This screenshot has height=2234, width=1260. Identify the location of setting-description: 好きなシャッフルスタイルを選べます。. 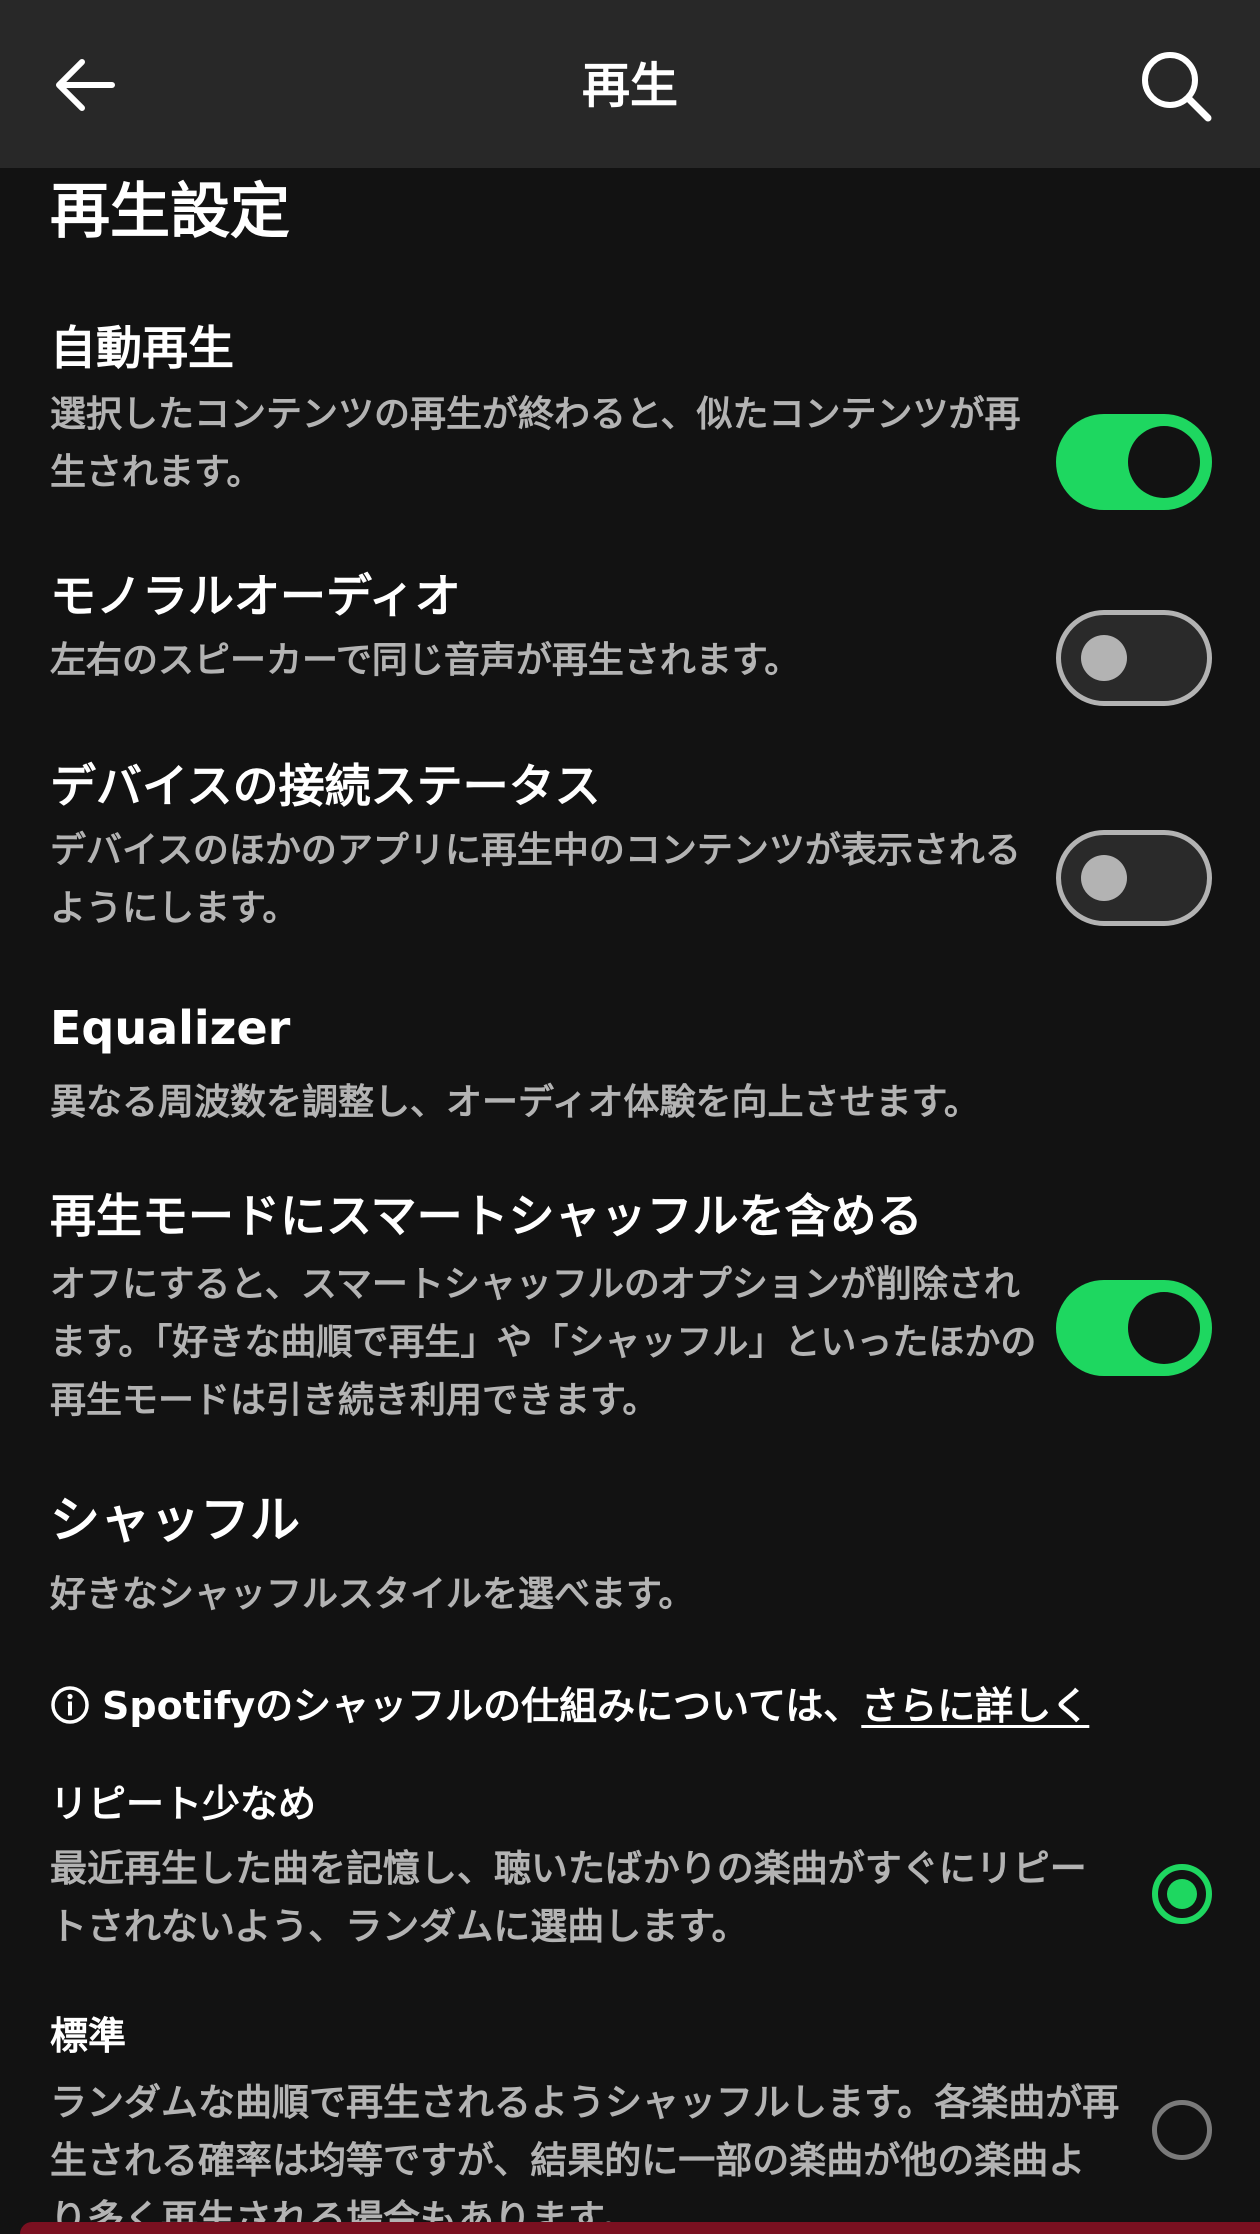
(372, 1594).